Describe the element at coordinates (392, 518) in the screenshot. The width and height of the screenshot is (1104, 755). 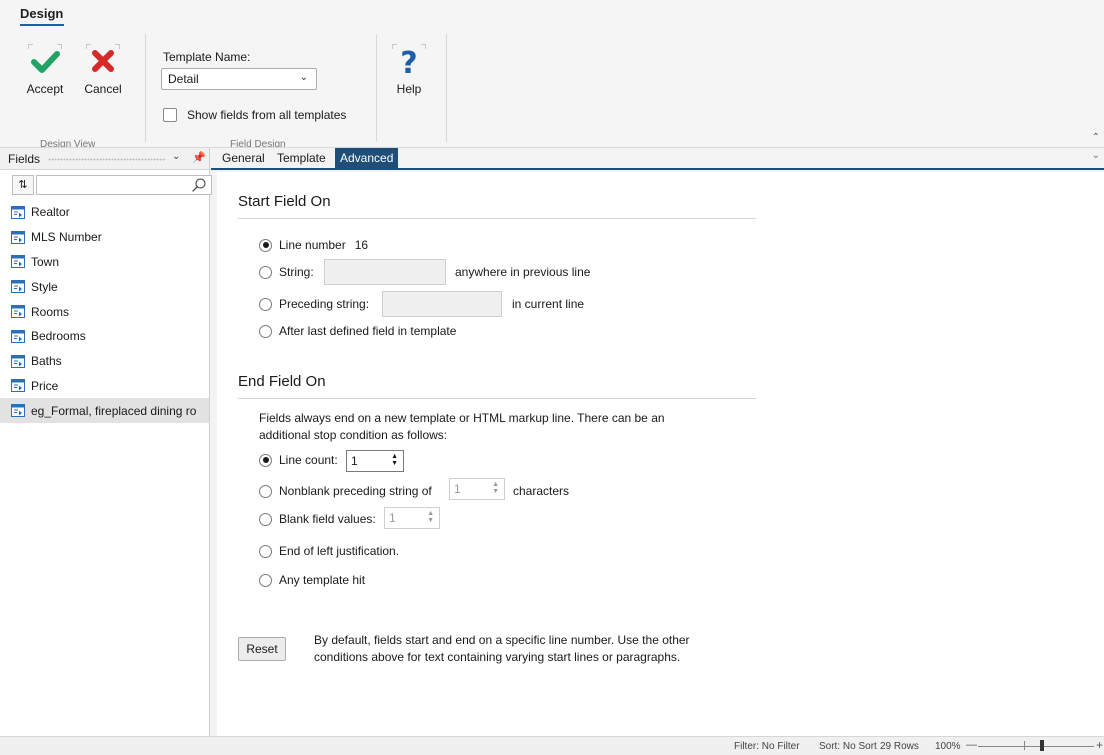
I see `blank-values-value: 1` at that location.